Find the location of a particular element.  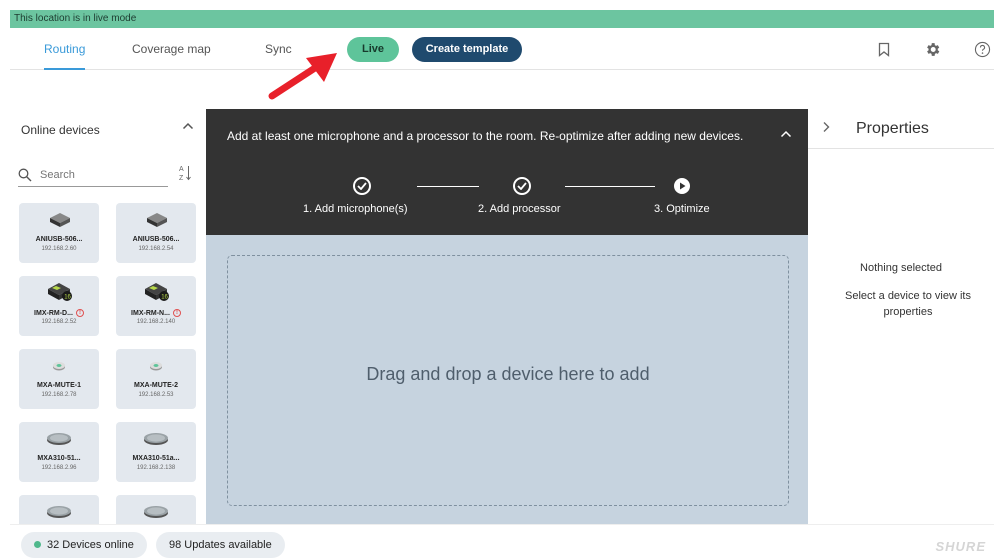

online-devices-title: Online devices is located at coordinates (60, 130).